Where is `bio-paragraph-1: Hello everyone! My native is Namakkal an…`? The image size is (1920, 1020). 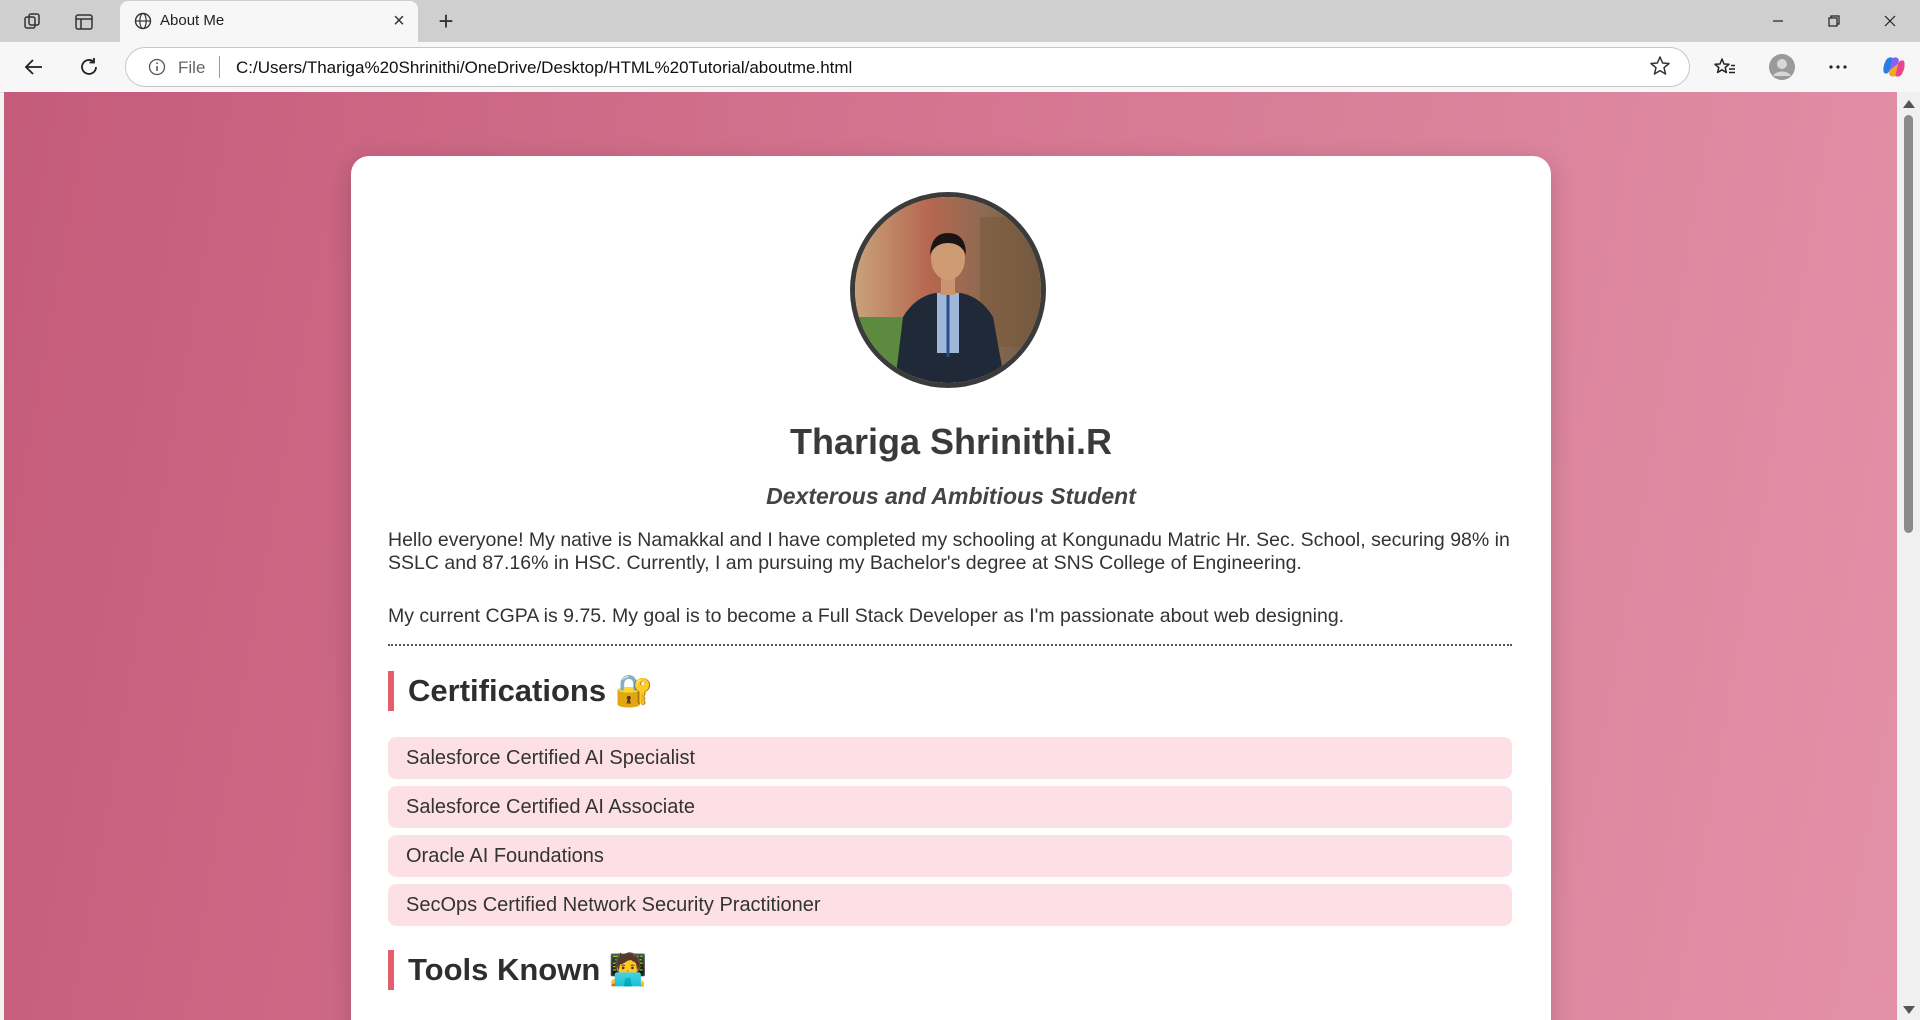
bio-paragraph-1: Hello everyone! My native is Namakkal an… is located at coordinates (949, 551).